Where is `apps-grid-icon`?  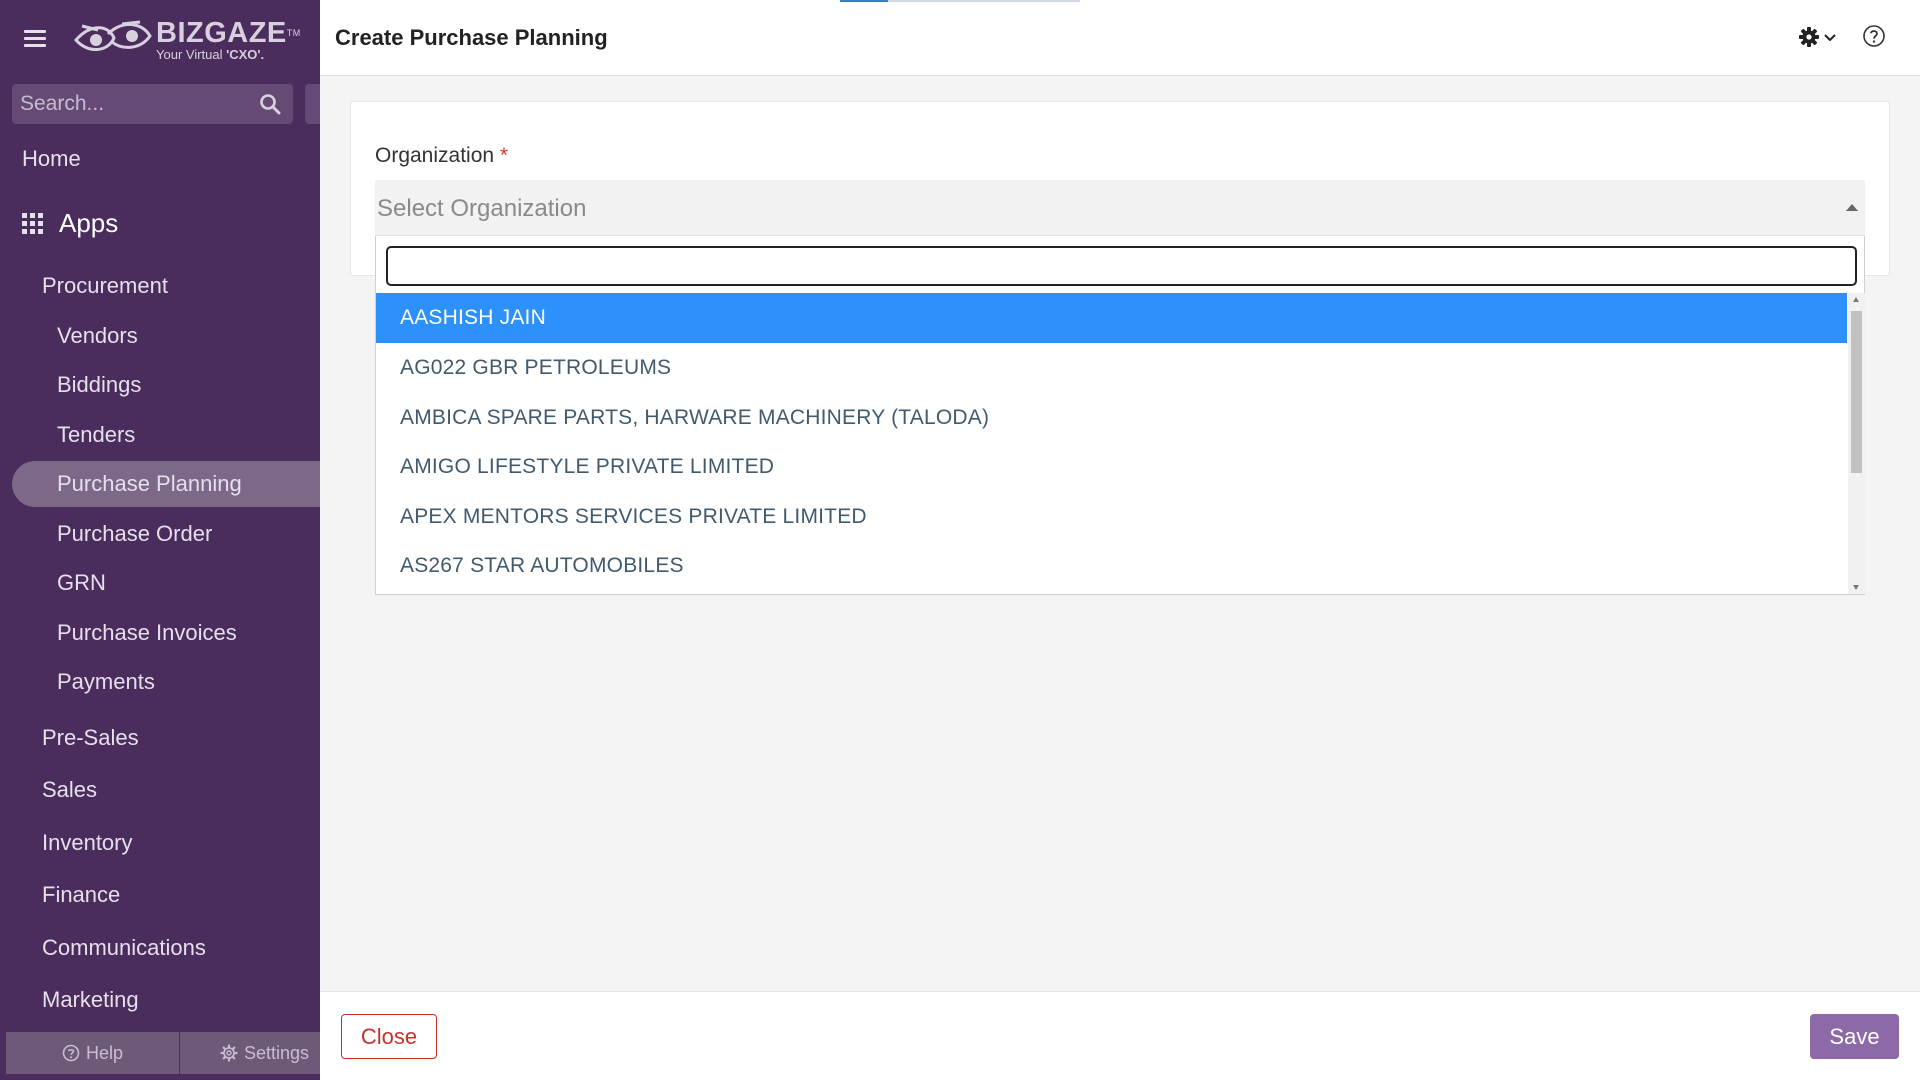 apps-grid-icon is located at coordinates (32, 223).